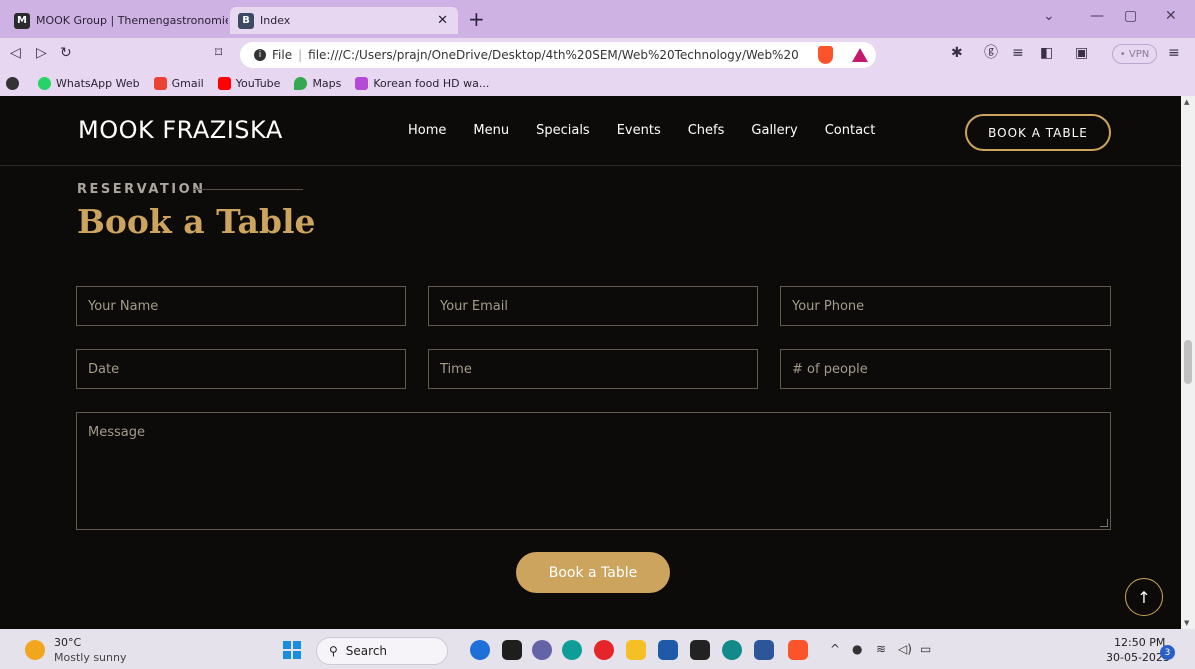 The image size is (1195, 669). I want to click on bookmark-label: Gmail, so click(187, 83).